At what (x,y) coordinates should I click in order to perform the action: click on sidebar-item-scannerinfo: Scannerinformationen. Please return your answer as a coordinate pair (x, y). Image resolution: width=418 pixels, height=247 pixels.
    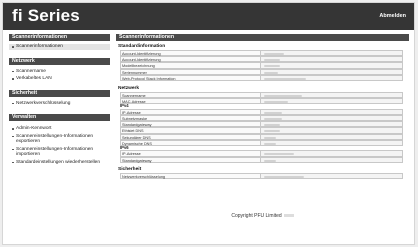
    Looking at the image, I should click on (59, 47).